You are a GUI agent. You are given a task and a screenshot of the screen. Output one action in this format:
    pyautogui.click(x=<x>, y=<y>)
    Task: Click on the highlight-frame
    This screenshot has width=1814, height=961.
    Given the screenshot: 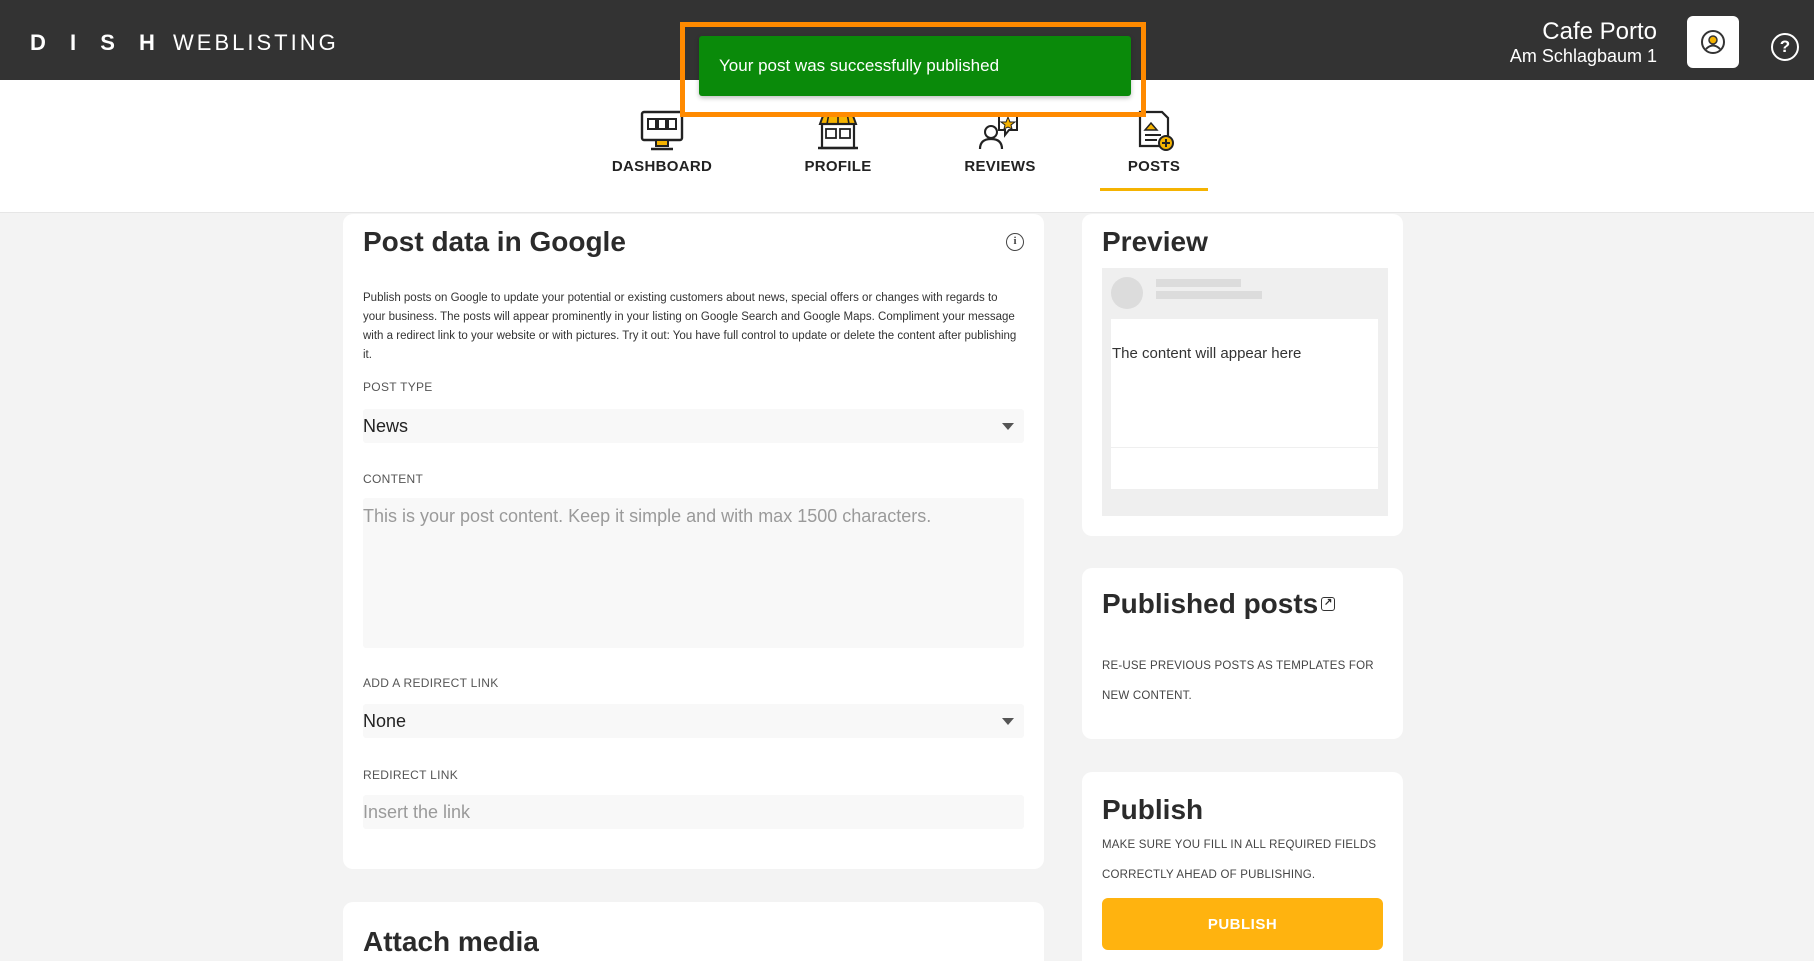 What is the action you would take?
    pyautogui.click(x=913, y=69)
    